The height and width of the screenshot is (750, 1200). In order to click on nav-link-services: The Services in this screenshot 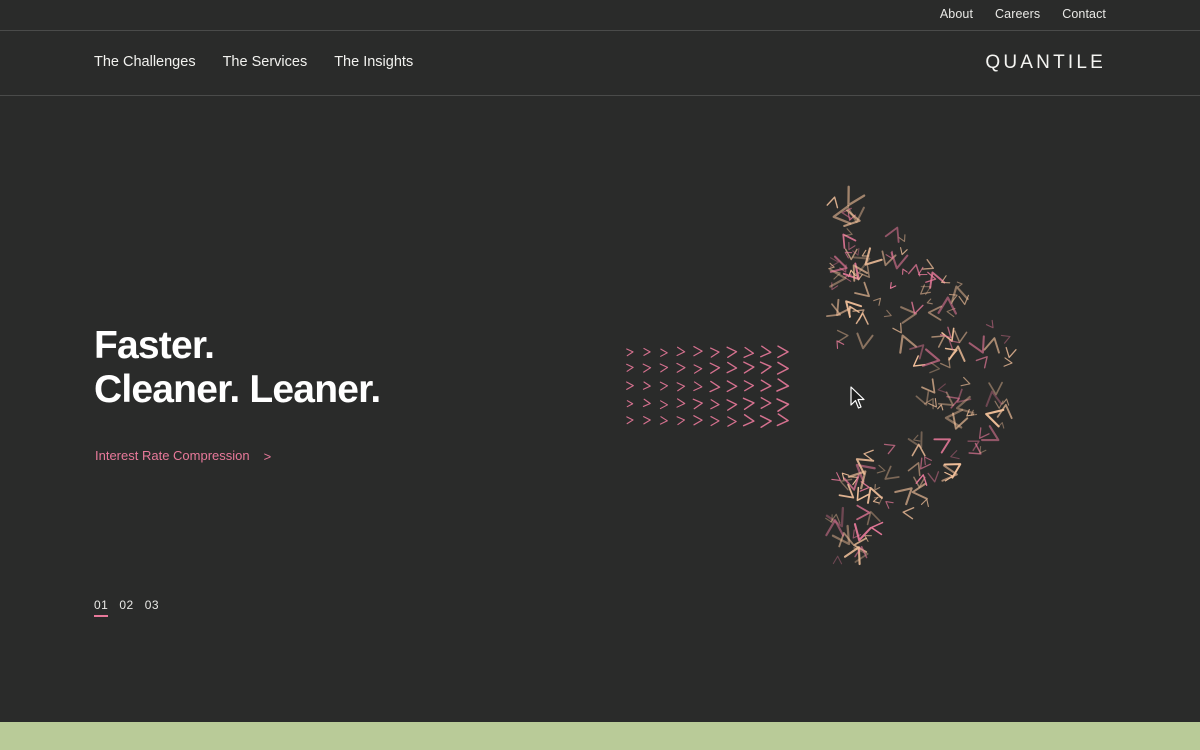, I will do `click(265, 62)`.